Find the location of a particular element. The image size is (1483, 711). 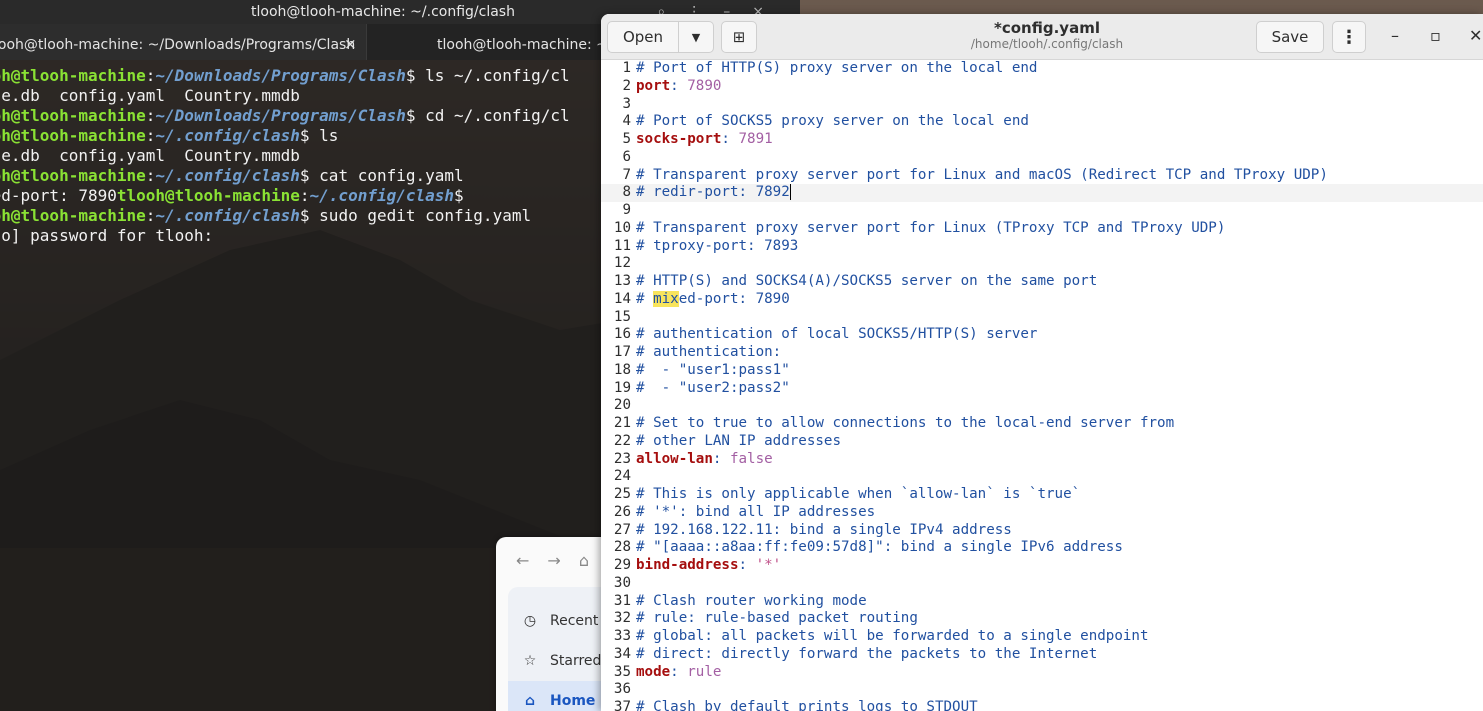

line-text: # redir-port: 7892 is located at coordinates (711, 193).